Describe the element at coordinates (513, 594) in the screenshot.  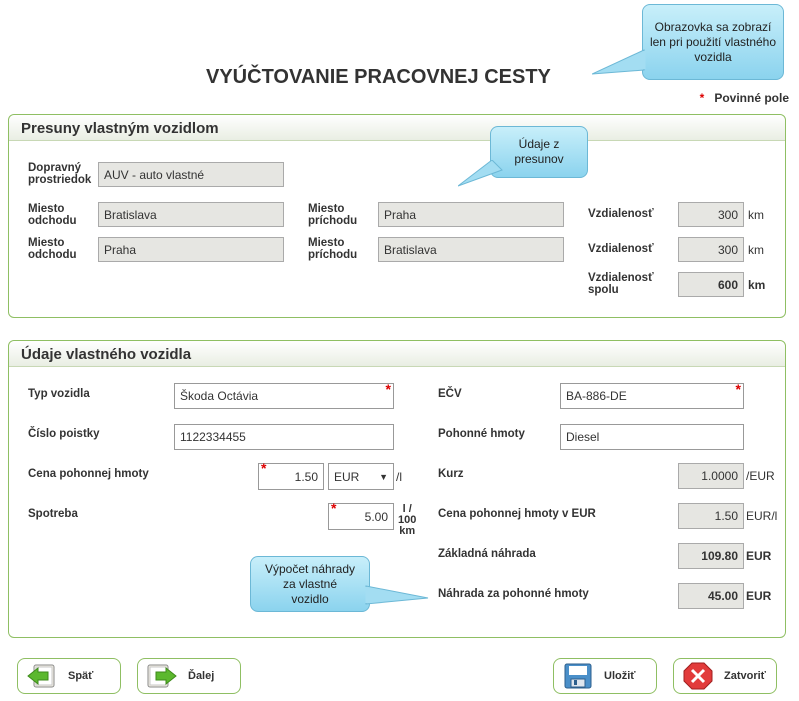
I see `fuel-comp-label: Náhrada za pohonné hmoty` at that location.